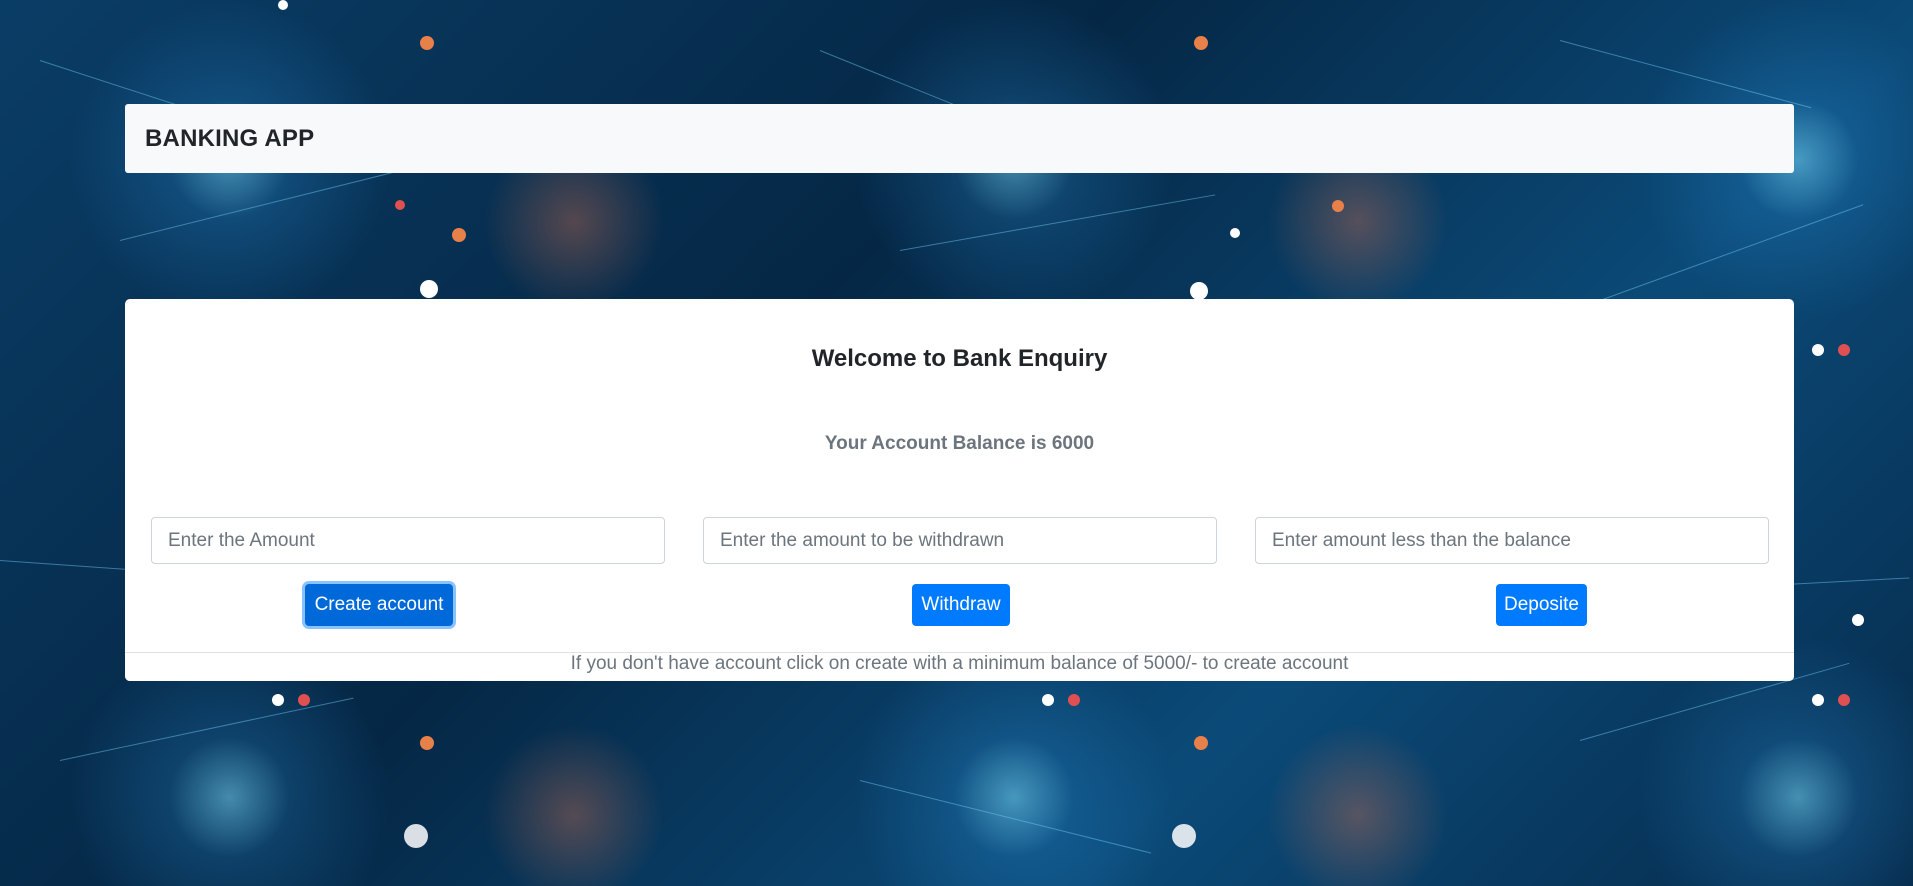 This screenshot has width=1913, height=886. I want to click on amount-input, so click(408, 540).